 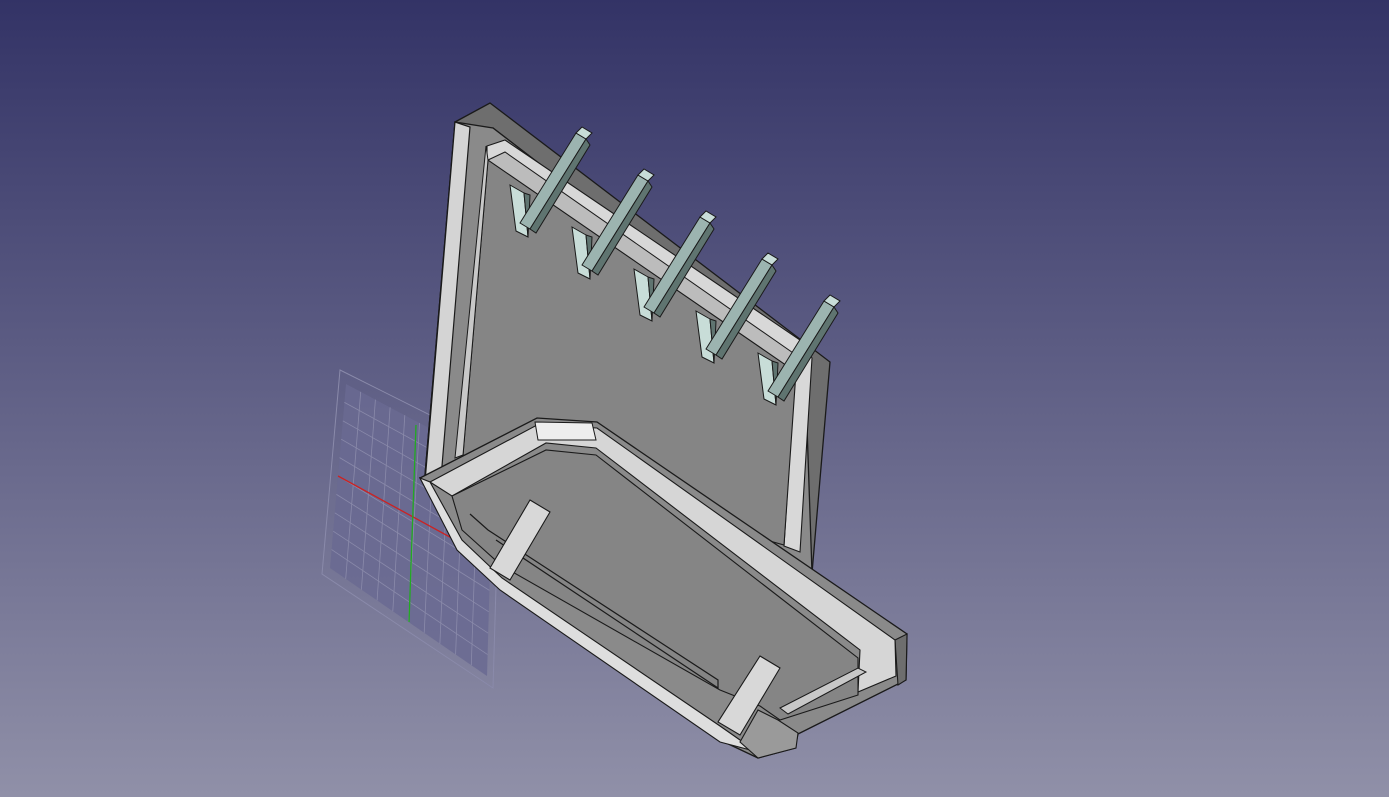 What do you see at coordinates (565, 431) in the screenshot?
I see `tray-rim-notch` at bounding box center [565, 431].